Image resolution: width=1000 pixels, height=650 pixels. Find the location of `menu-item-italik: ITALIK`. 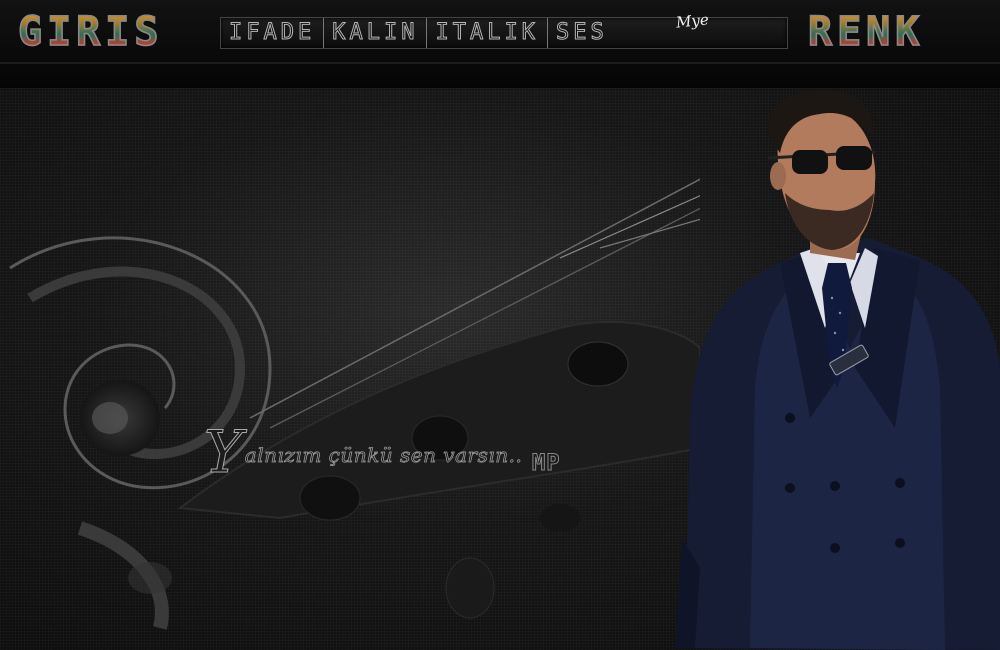

menu-item-italik: ITALIK is located at coordinates (487, 33).